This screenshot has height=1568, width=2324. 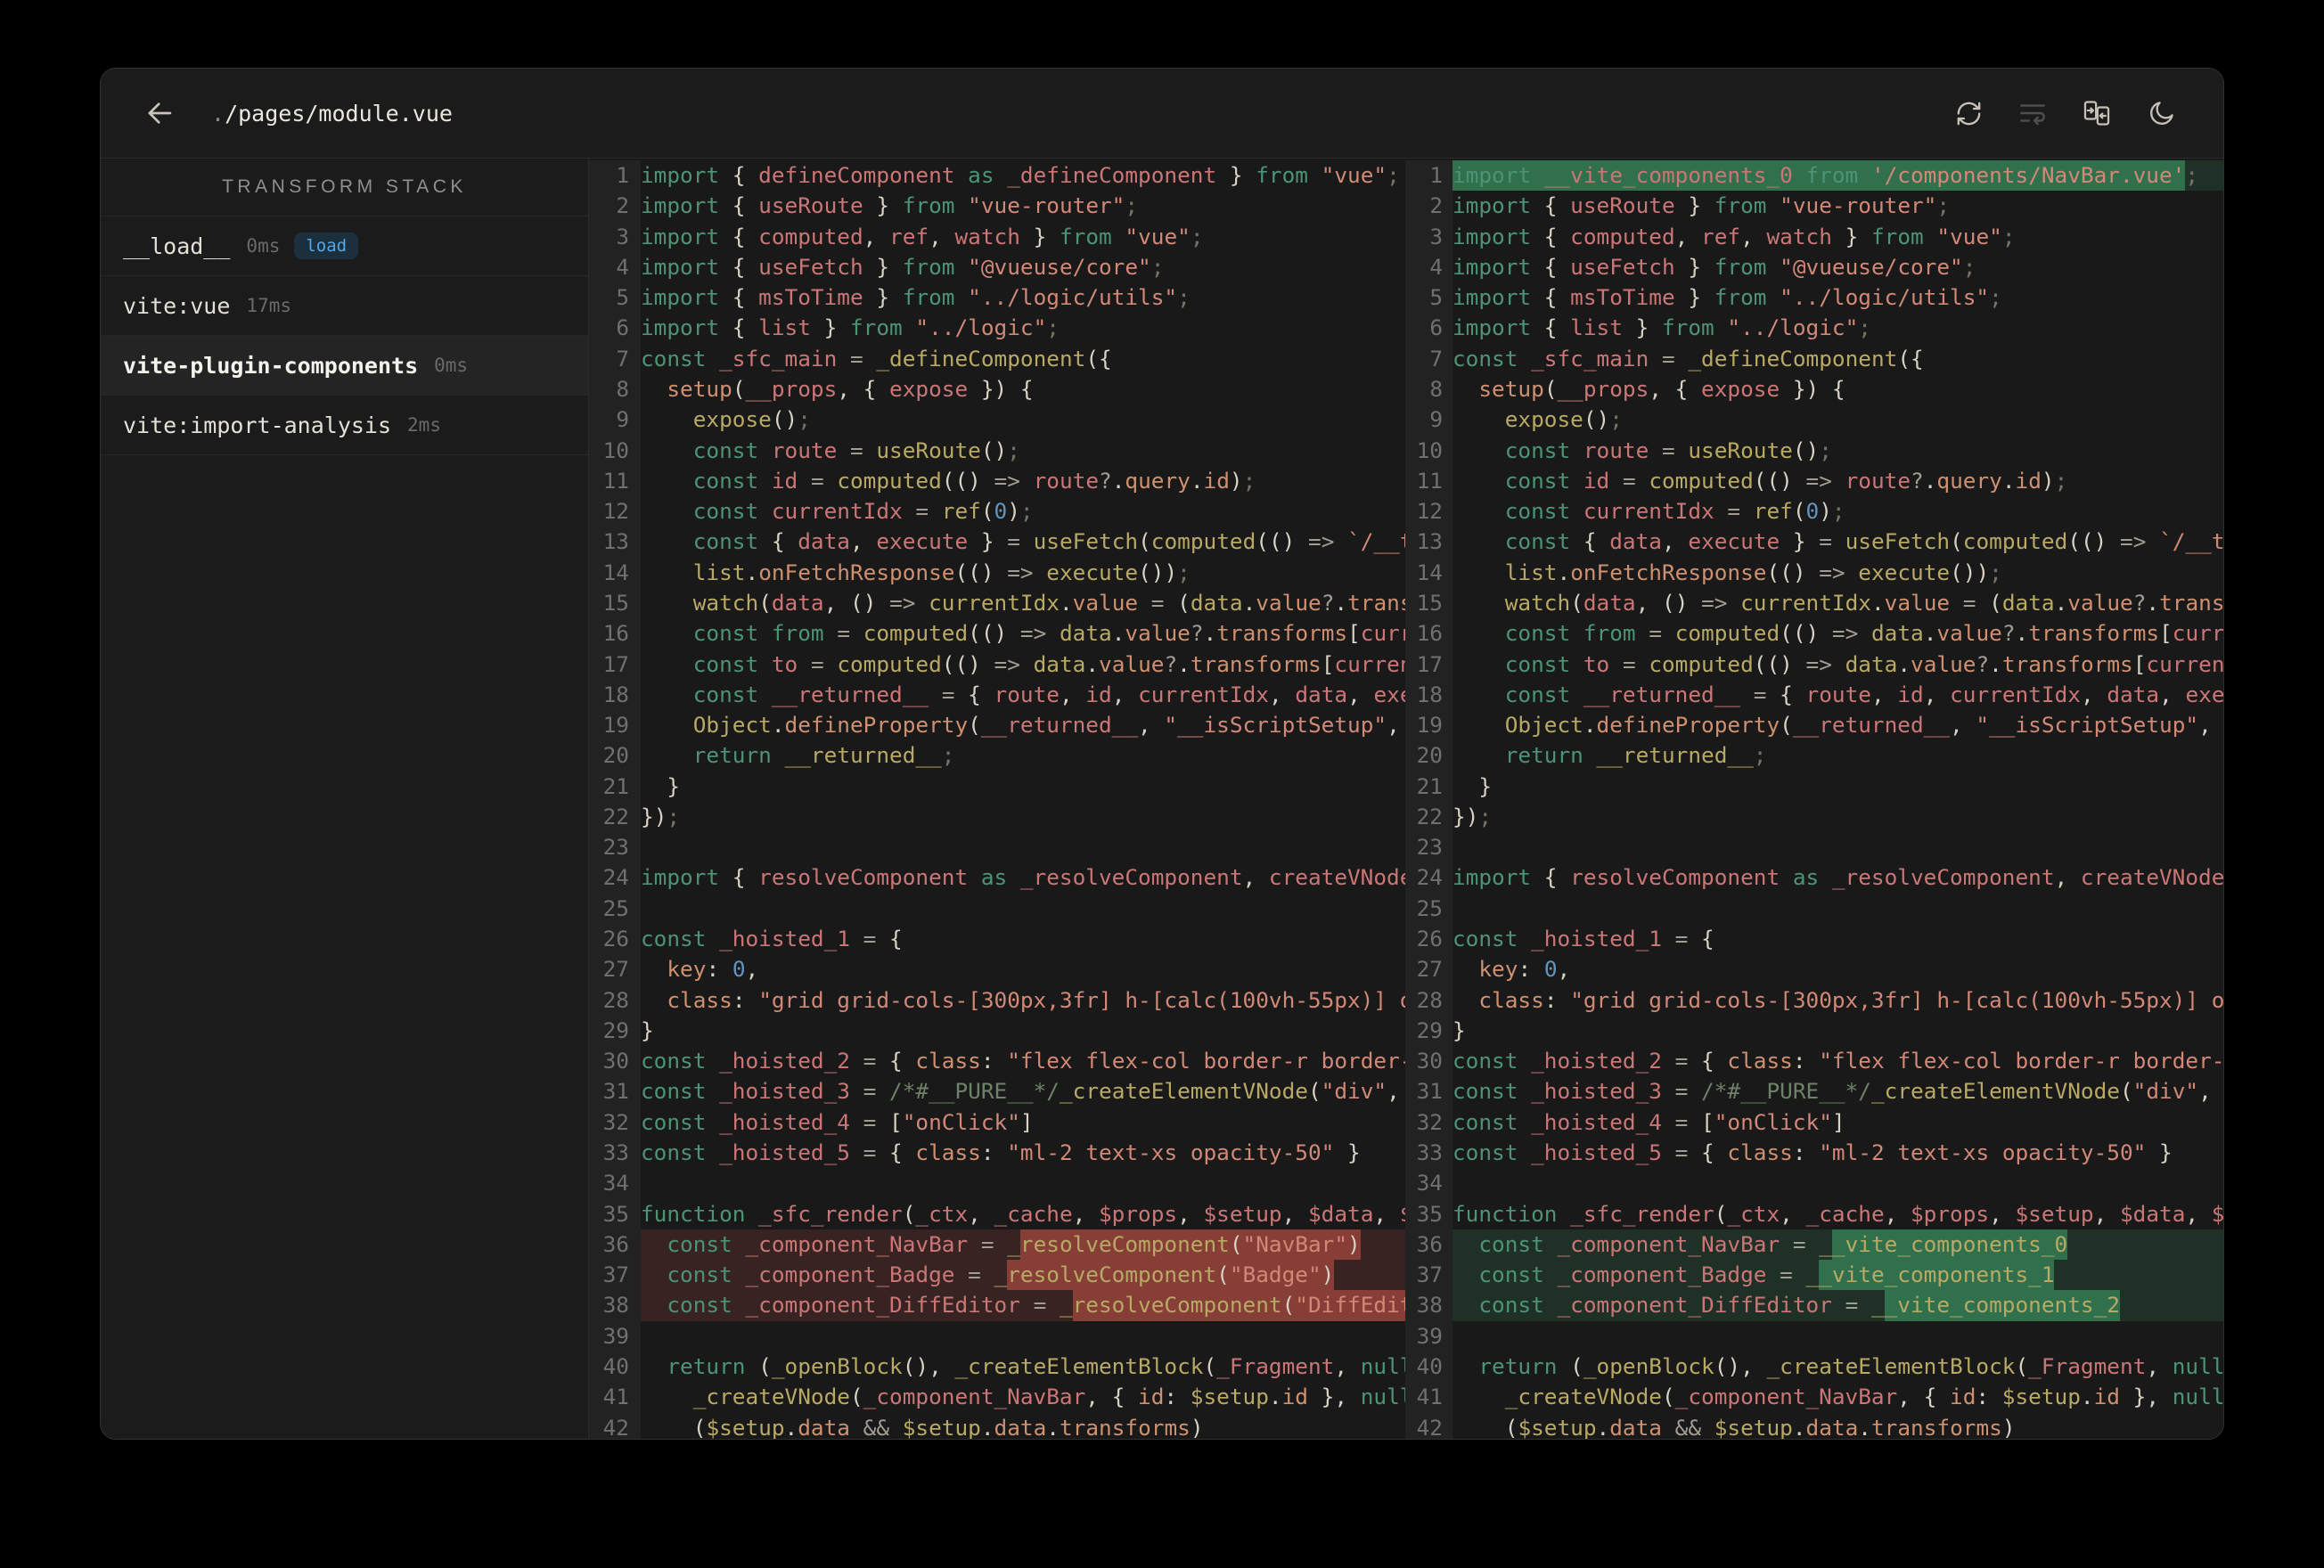 I want to click on code-line: 9 expose();, so click(x=997, y=420).